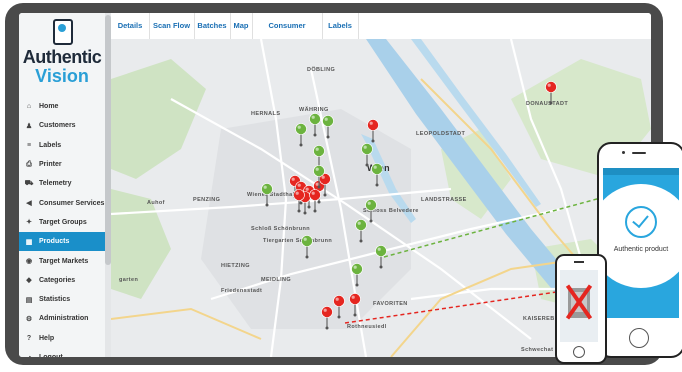 This screenshot has width=682, height=372. Describe the element at coordinates (265, 114) in the screenshot. I see `map-label: HERNALS` at that location.